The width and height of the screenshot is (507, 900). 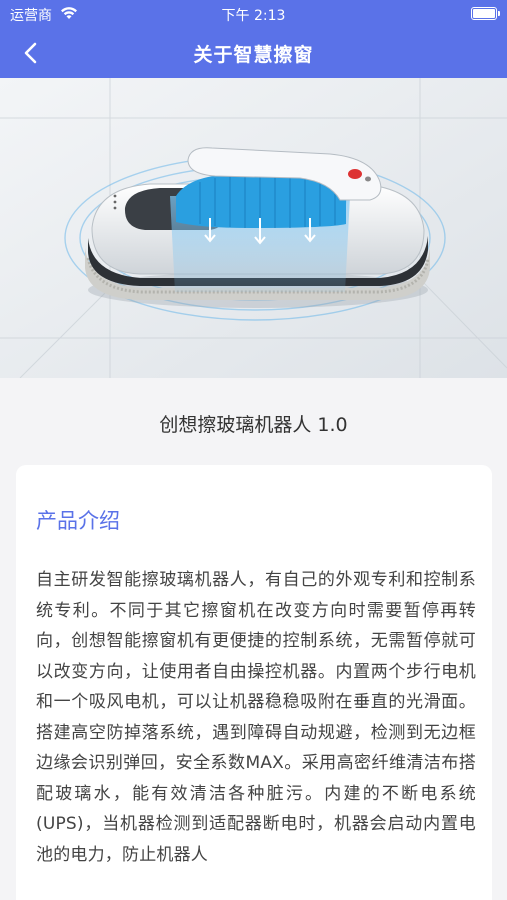 I want to click on page-title: 关于智慧擦窗, so click(x=253, y=55).